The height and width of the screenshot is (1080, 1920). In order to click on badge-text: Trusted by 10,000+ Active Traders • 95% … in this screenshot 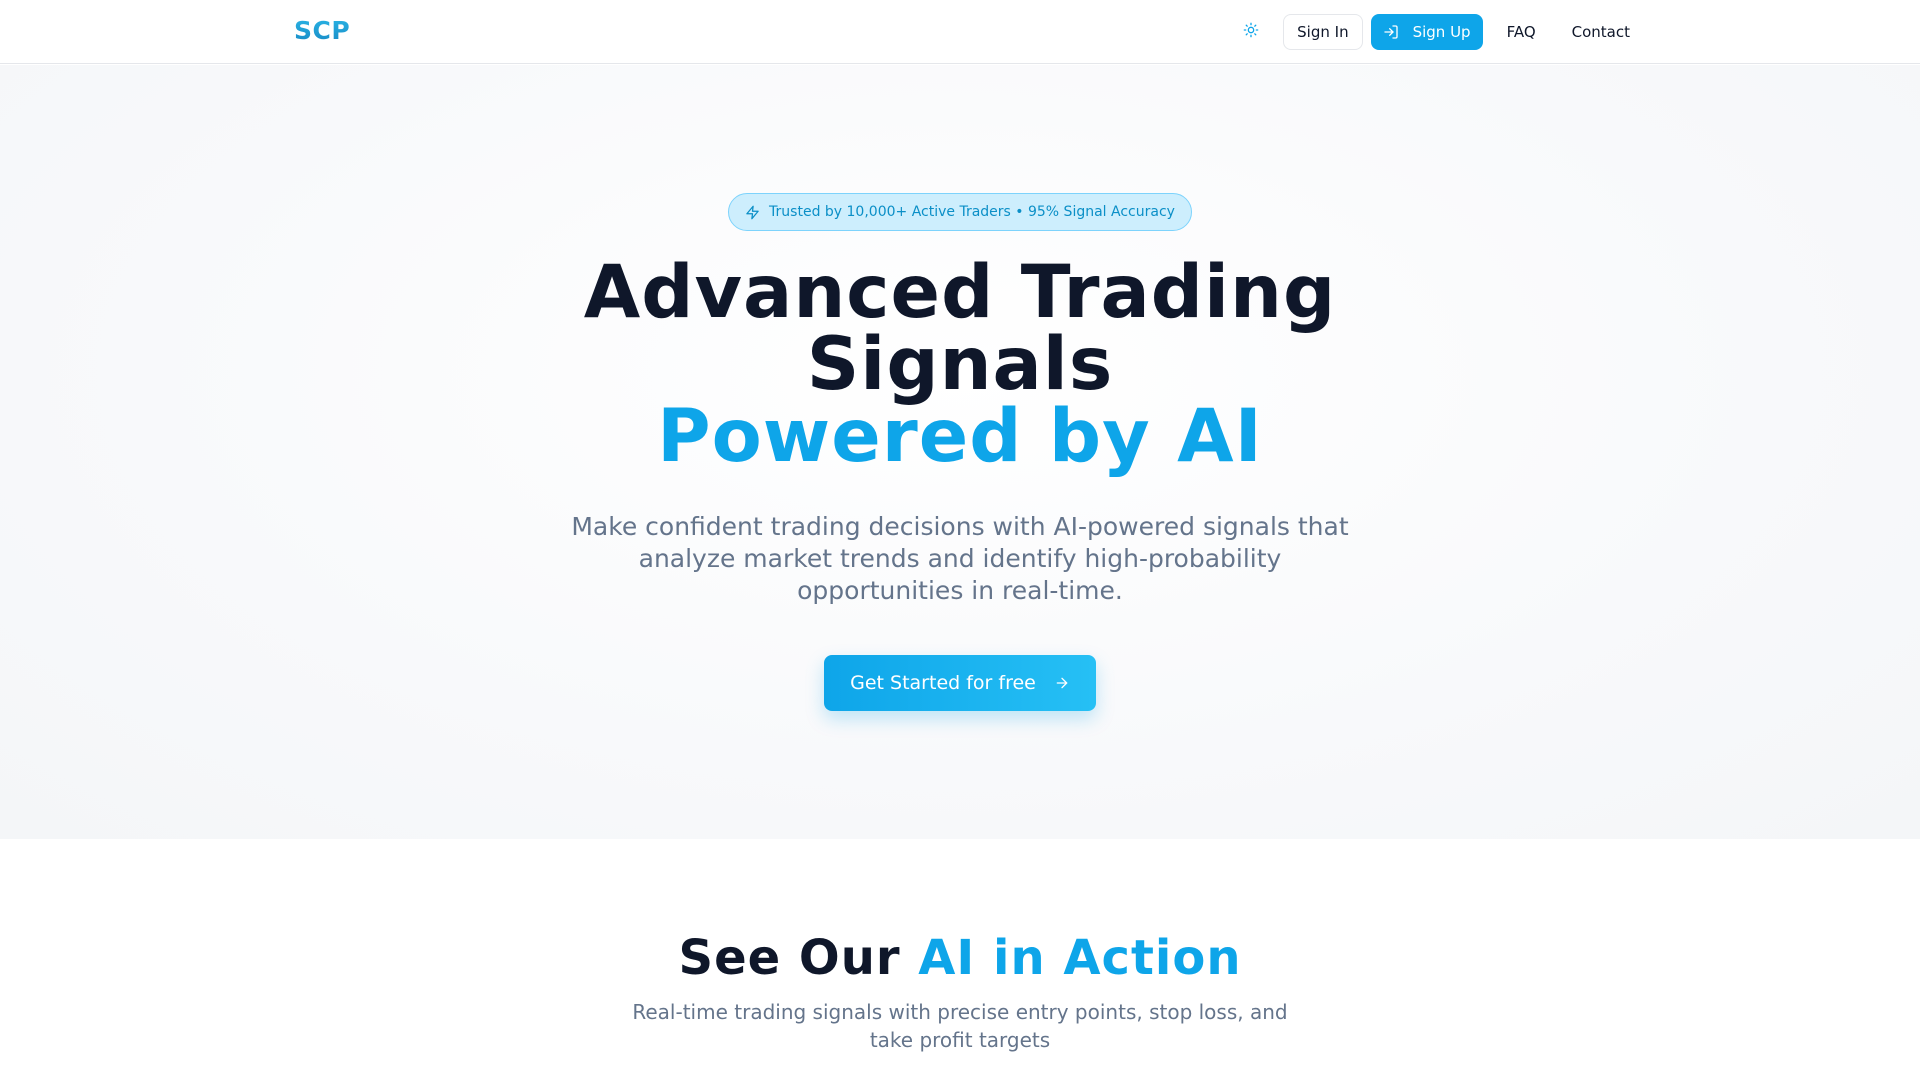, I will do `click(972, 212)`.